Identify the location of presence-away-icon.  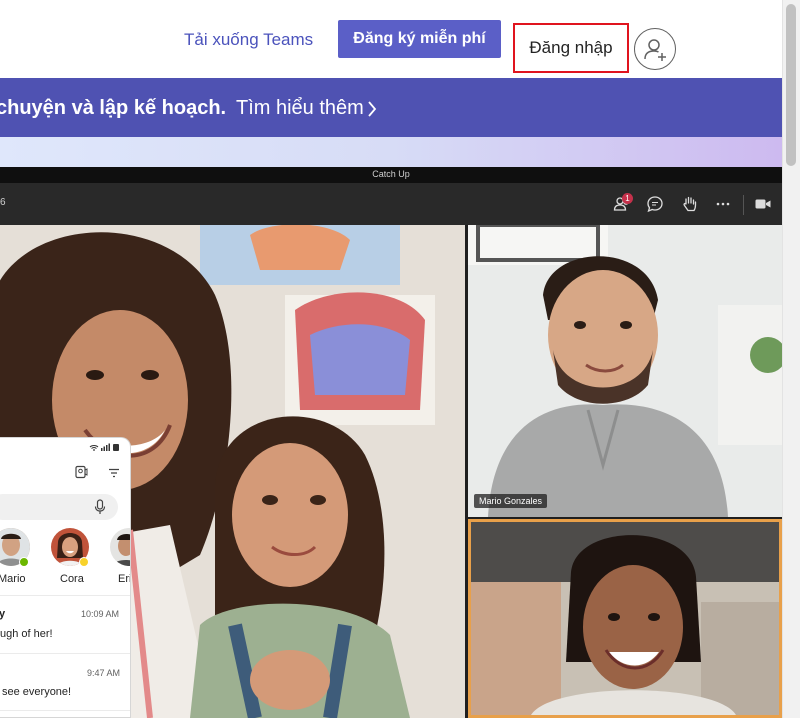
(84, 562).